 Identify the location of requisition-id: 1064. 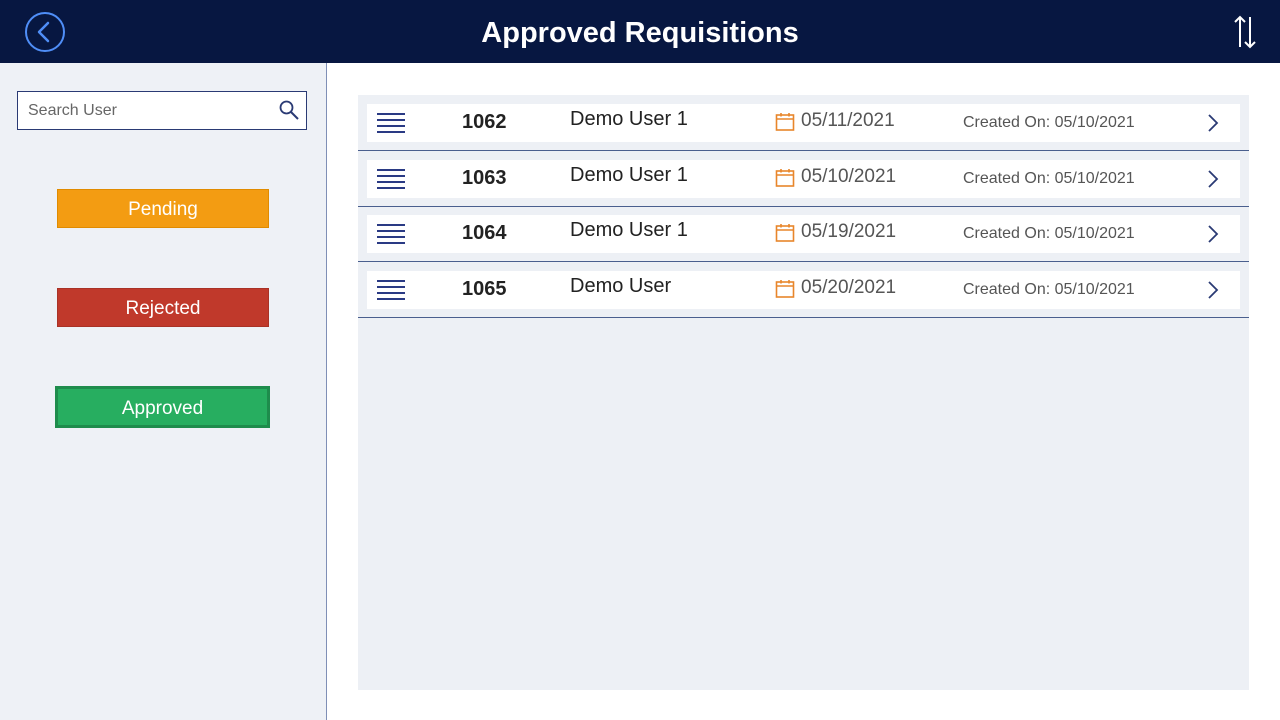
(484, 233).